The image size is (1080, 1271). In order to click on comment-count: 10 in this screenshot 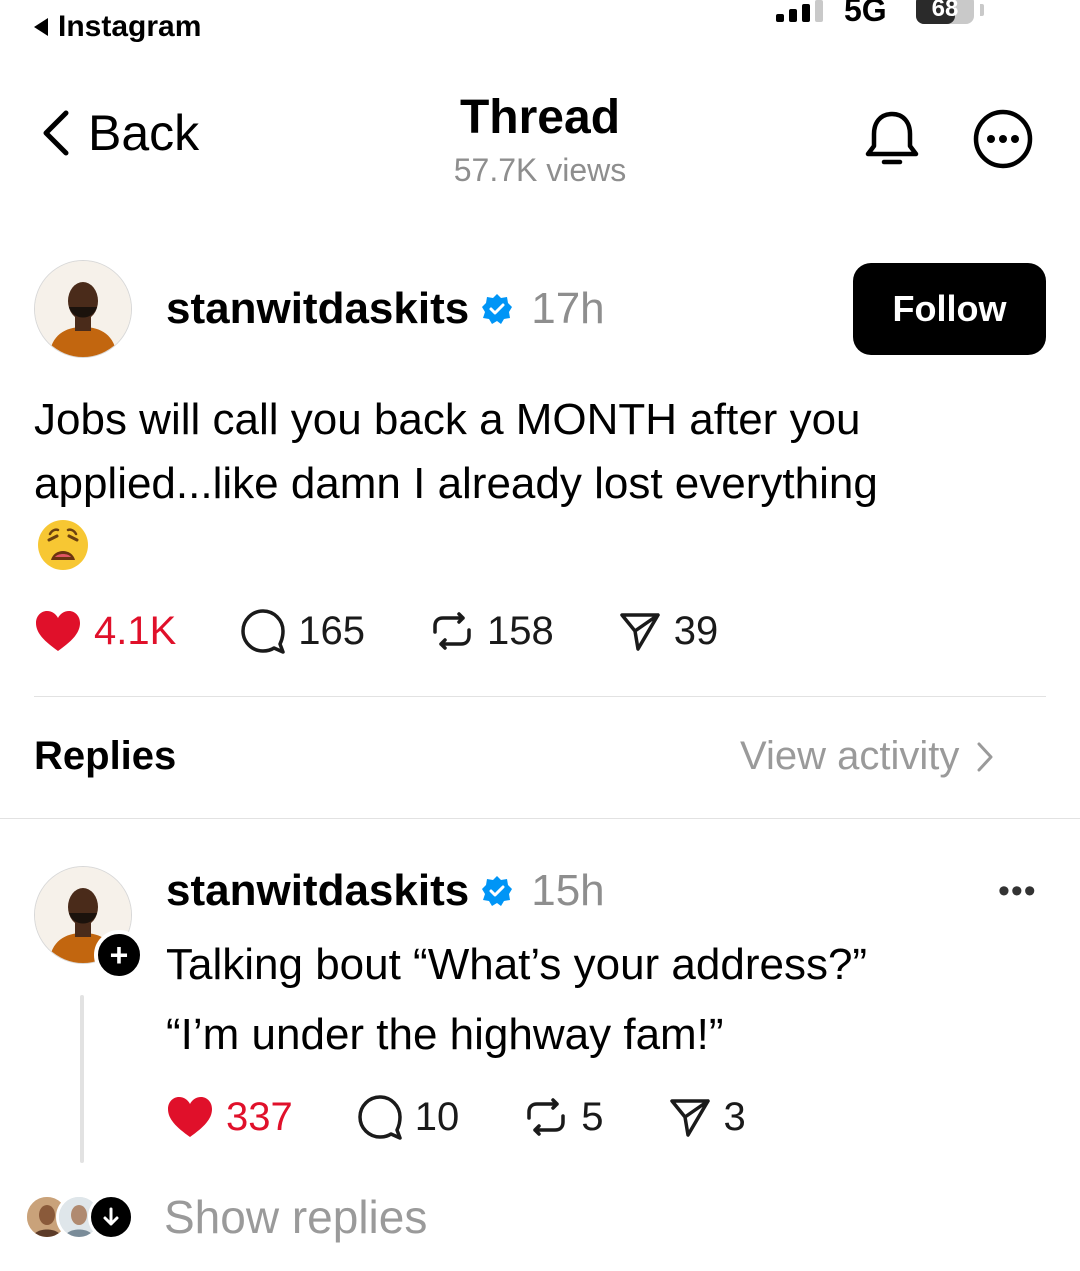, I will do `click(437, 1116)`.